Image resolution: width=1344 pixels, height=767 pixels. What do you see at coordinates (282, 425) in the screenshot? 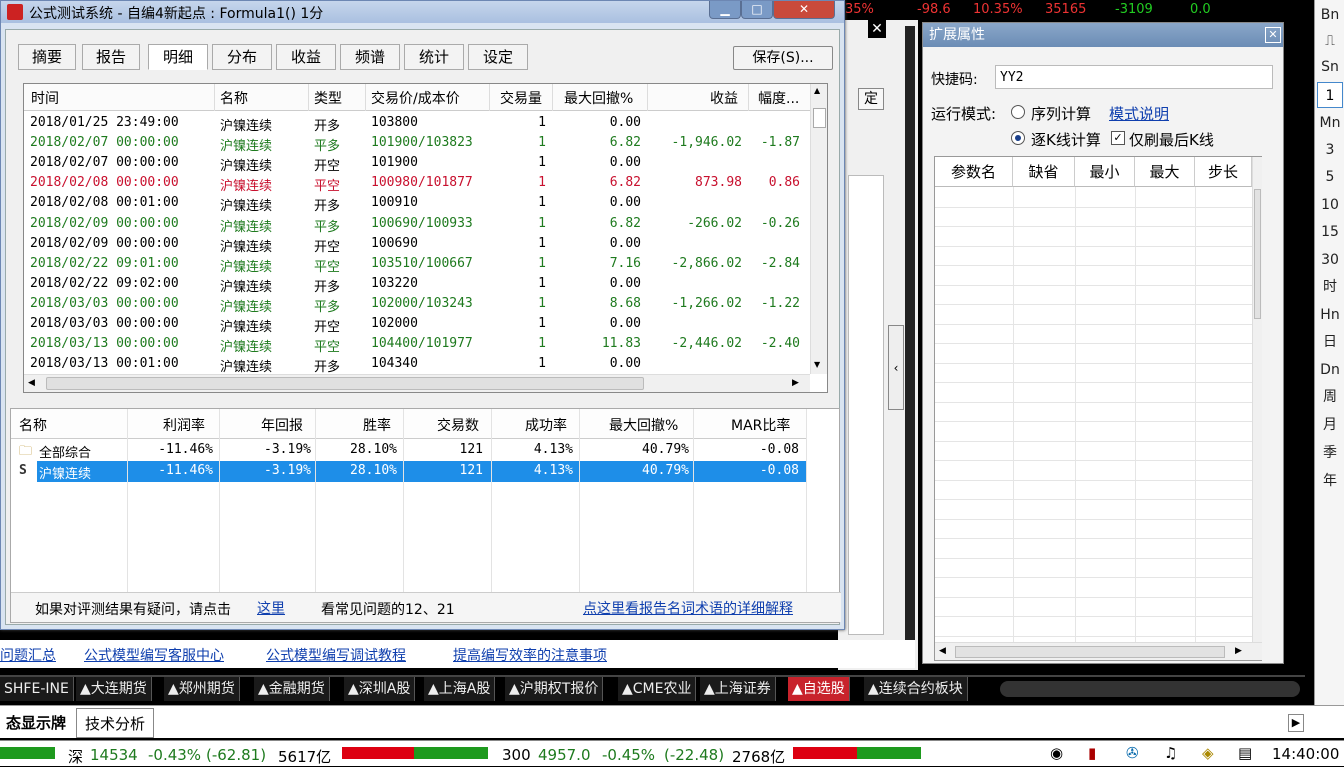
I see `column-header: 年回报` at bounding box center [282, 425].